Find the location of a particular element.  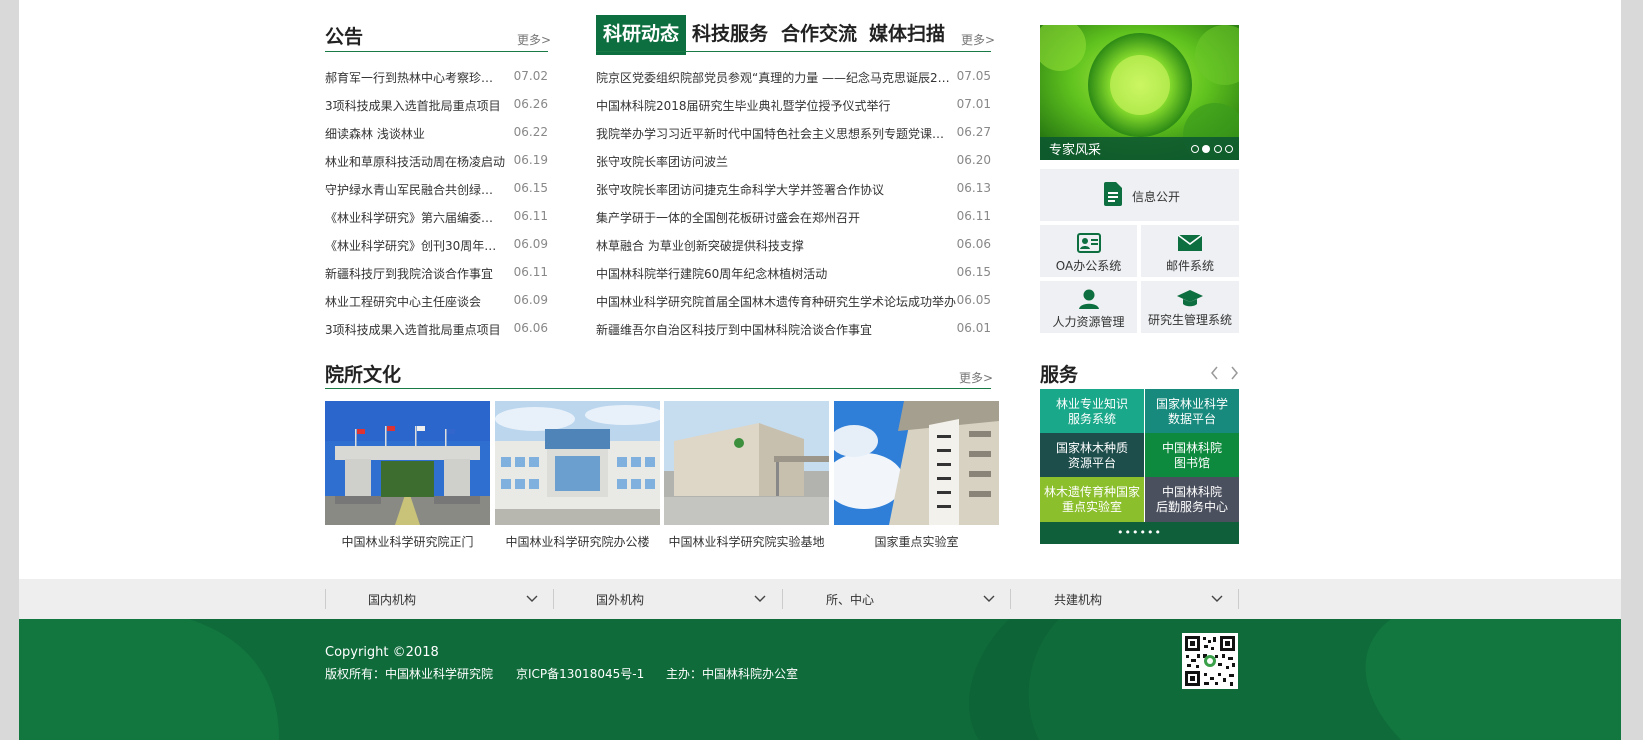

tab-research: 科研动态 is located at coordinates (641, 35).